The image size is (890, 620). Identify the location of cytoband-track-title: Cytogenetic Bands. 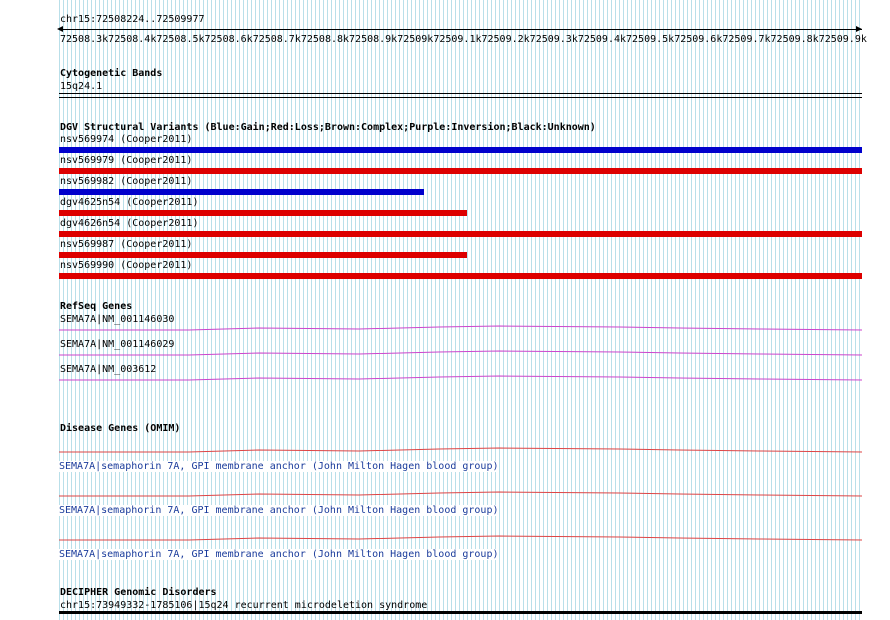
(111, 73).